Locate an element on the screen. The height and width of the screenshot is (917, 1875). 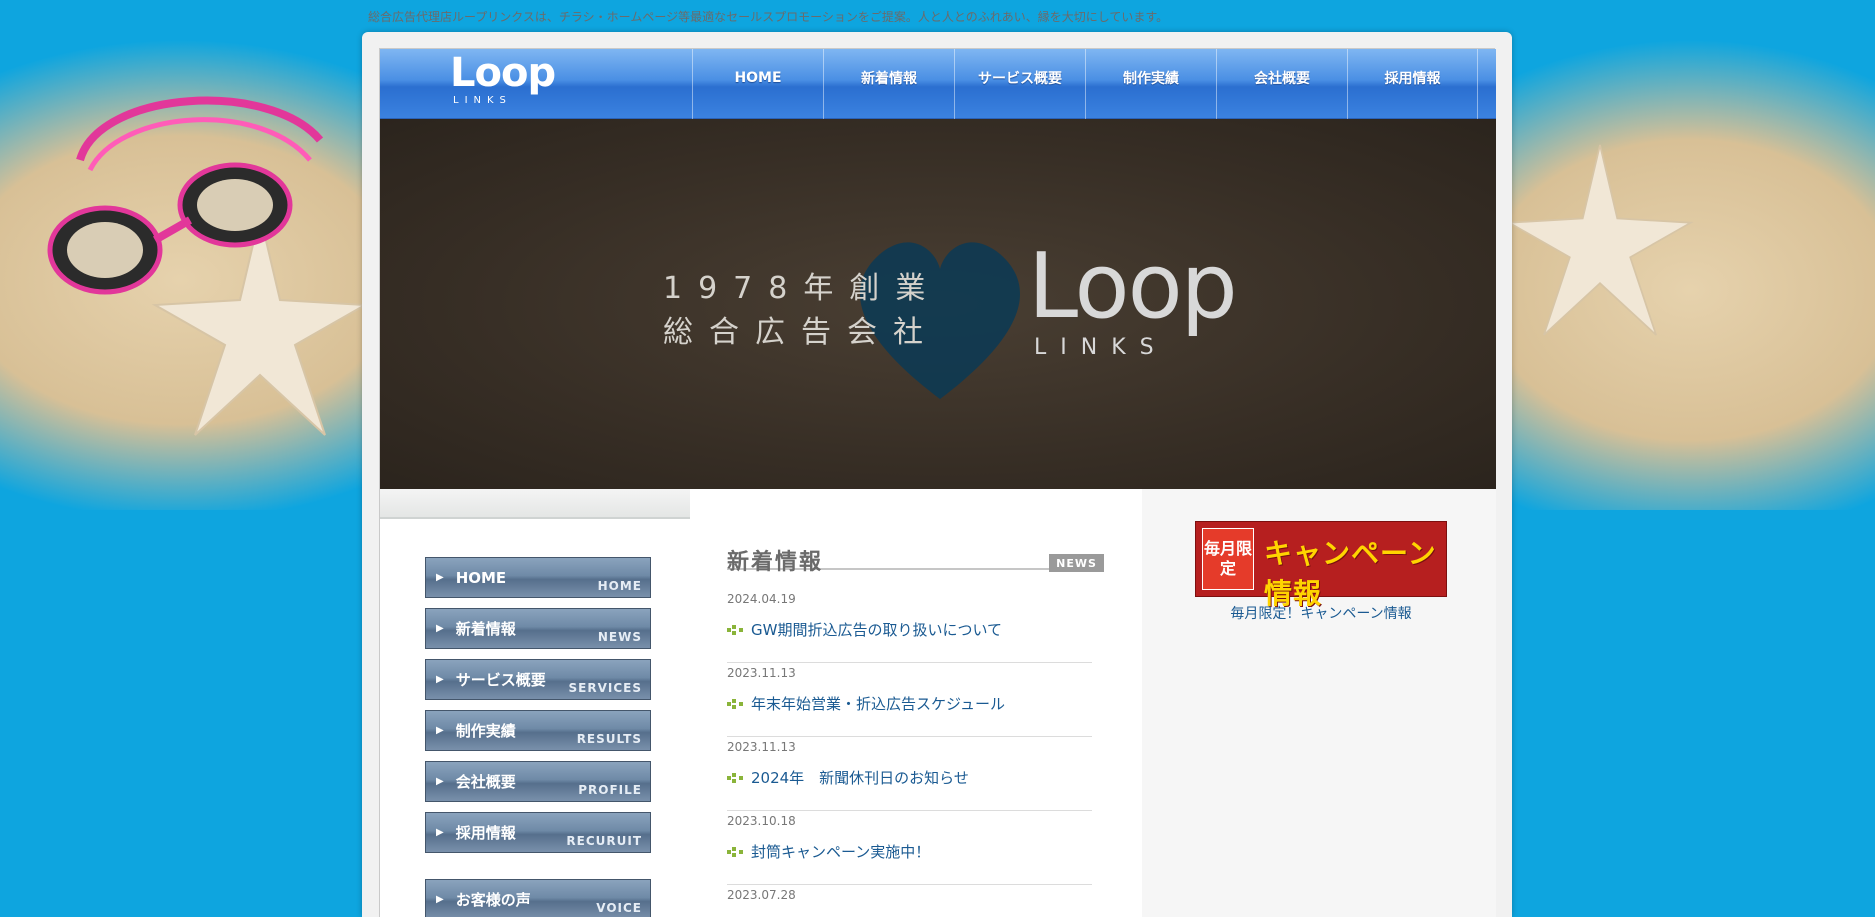
logo-main-text: Loop is located at coordinates (503, 73).